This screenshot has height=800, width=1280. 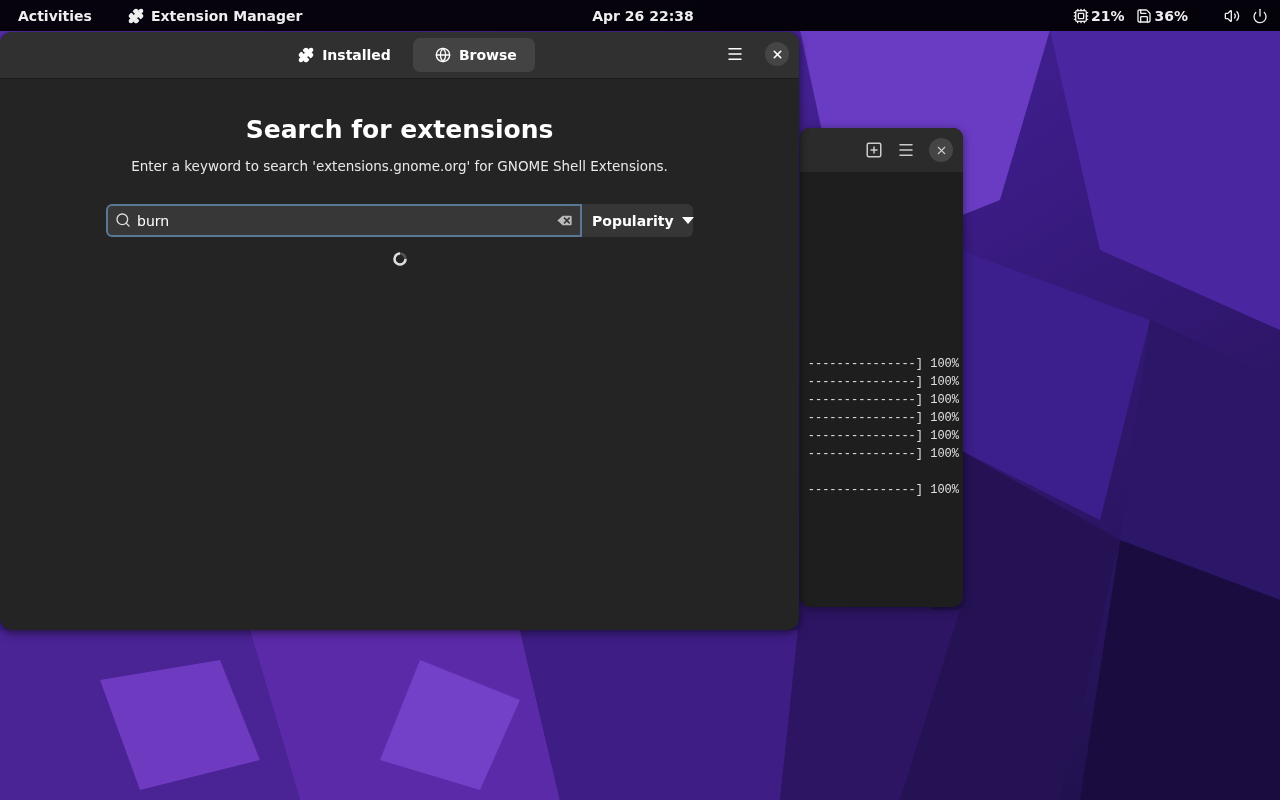 I want to click on globe-icon, so click(x=442, y=55).